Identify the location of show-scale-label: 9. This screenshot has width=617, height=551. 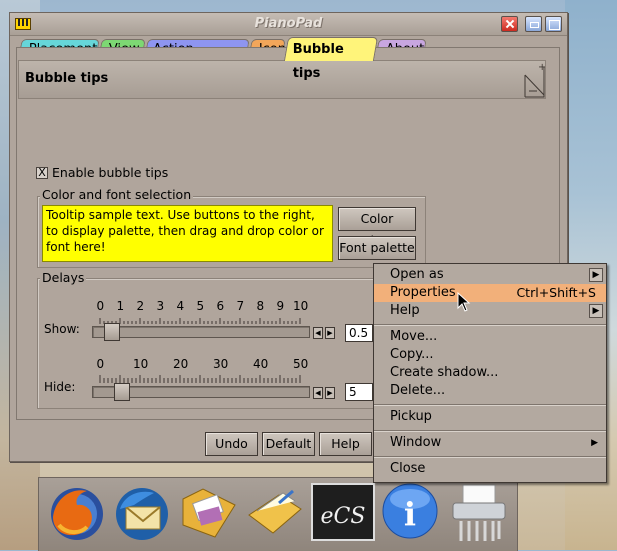
(280, 306).